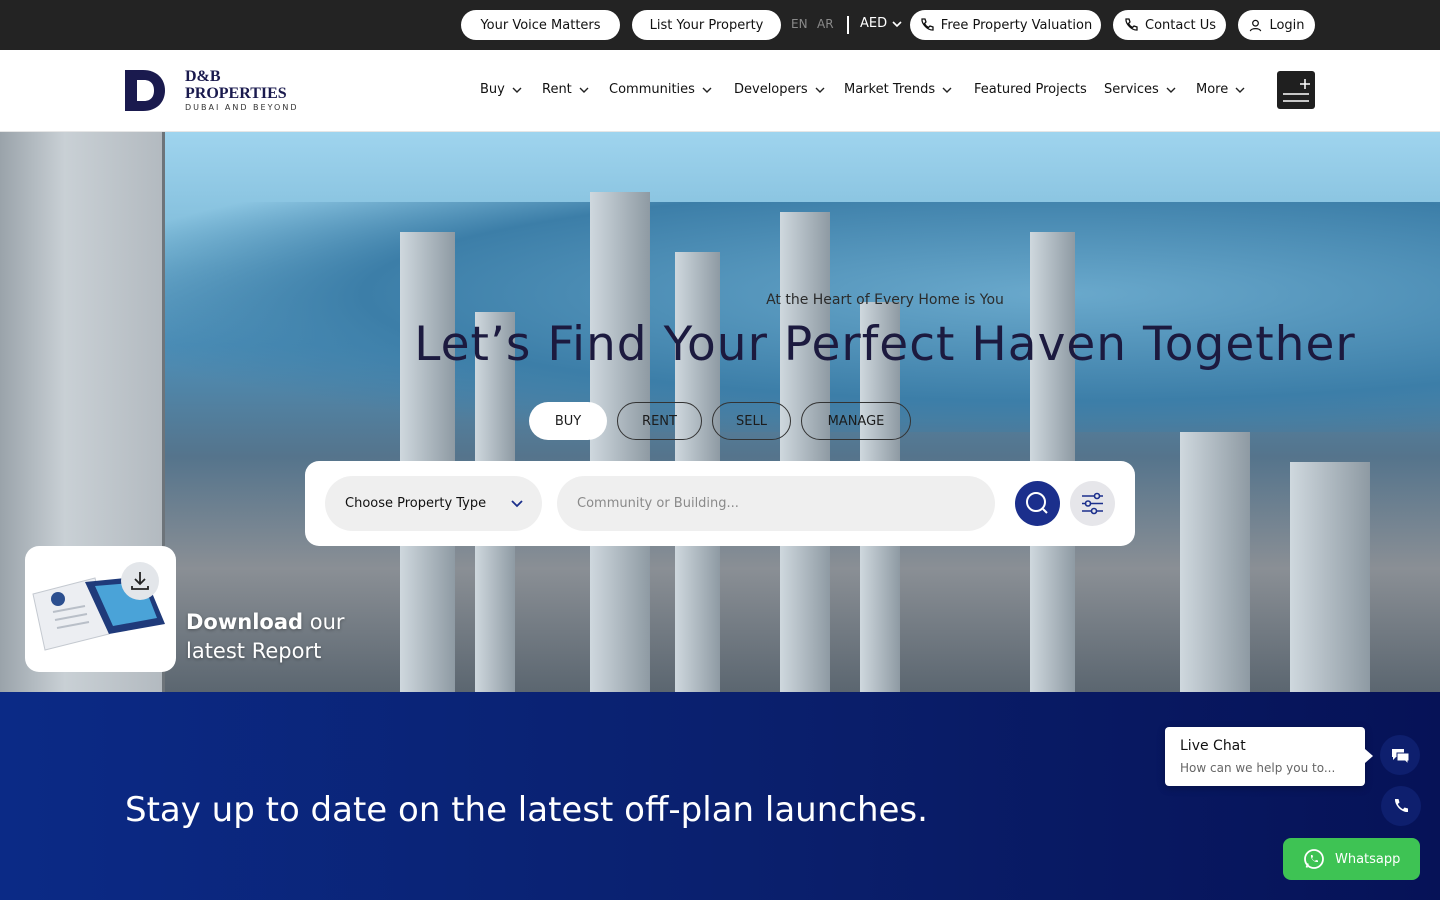 This screenshot has height=900, width=1440. Describe the element at coordinates (652, 89) in the screenshot. I see `nav-communities-label: Communities` at that location.